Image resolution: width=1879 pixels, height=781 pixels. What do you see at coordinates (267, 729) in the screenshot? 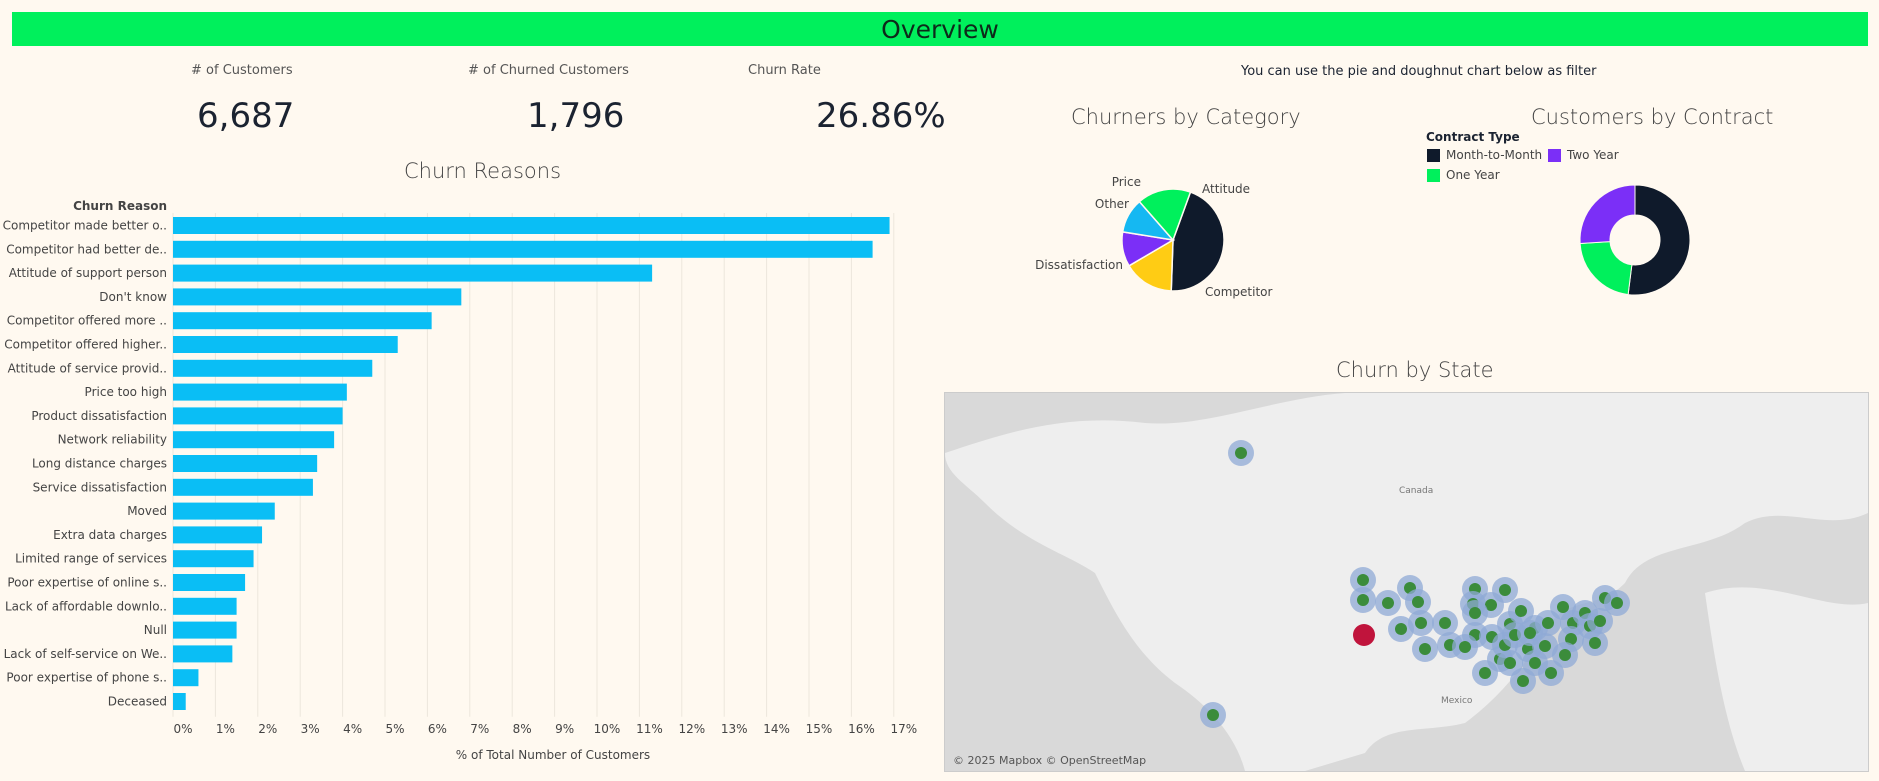
I see `x-tick-label: 2%` at bounding box center [267, 729].